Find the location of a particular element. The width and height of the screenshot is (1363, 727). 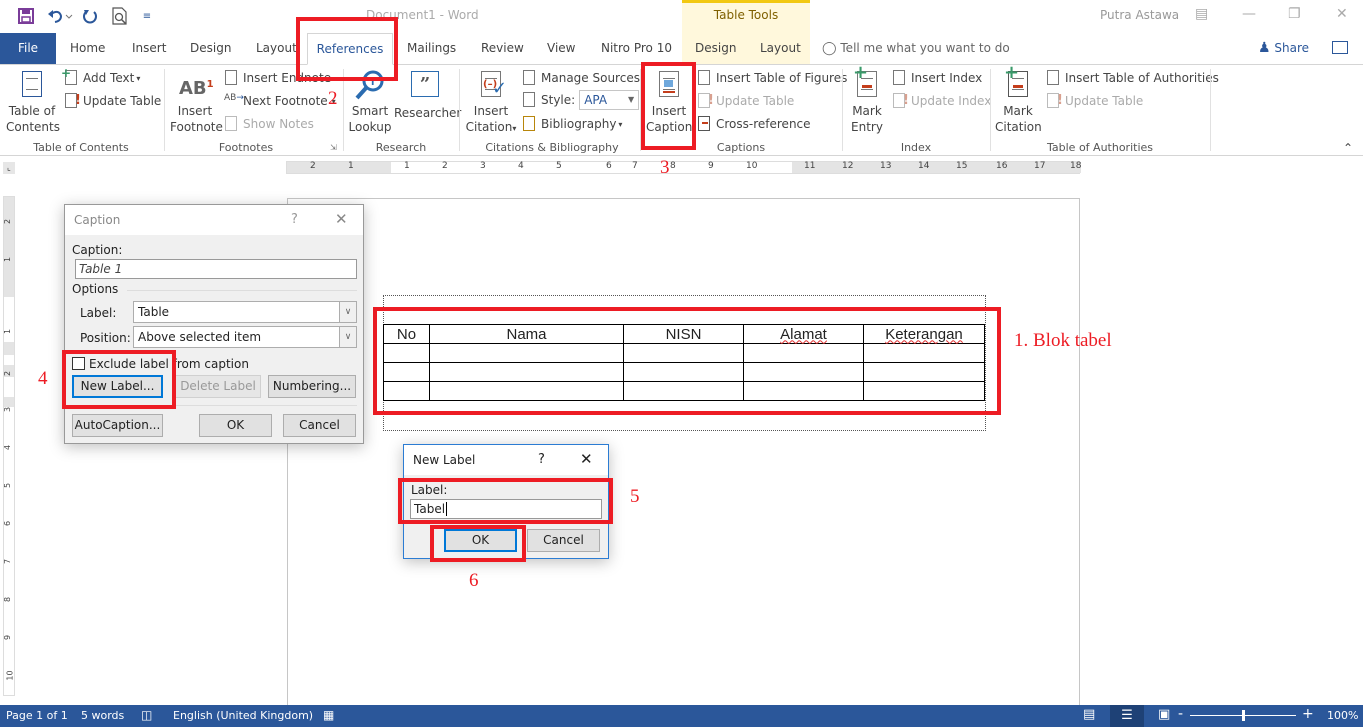

add-text-icon: + is located at coordinates (70, 76).